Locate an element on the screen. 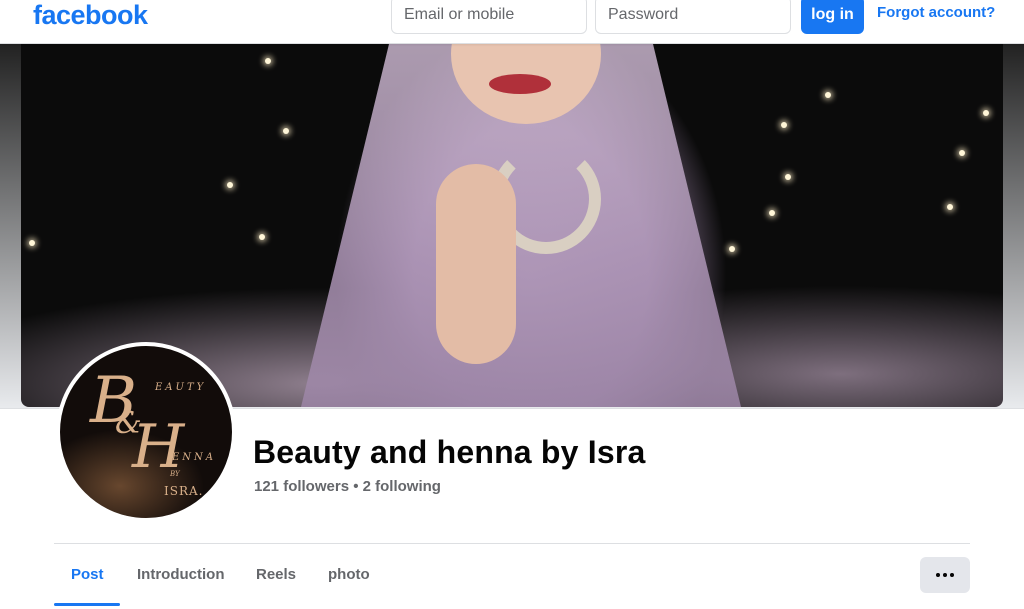  page-title: Beauty and henna by Isra is located at coordinates (449, 452).